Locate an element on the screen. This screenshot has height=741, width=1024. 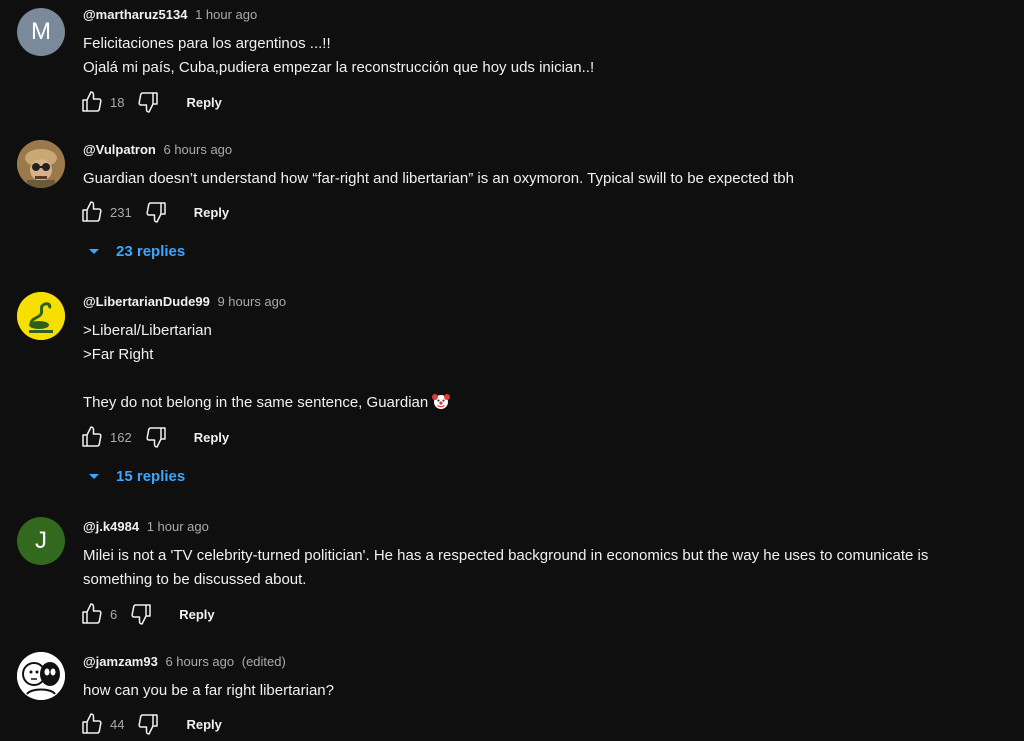
view-replies-button: 23 replies is located at coordinates (136, 251).